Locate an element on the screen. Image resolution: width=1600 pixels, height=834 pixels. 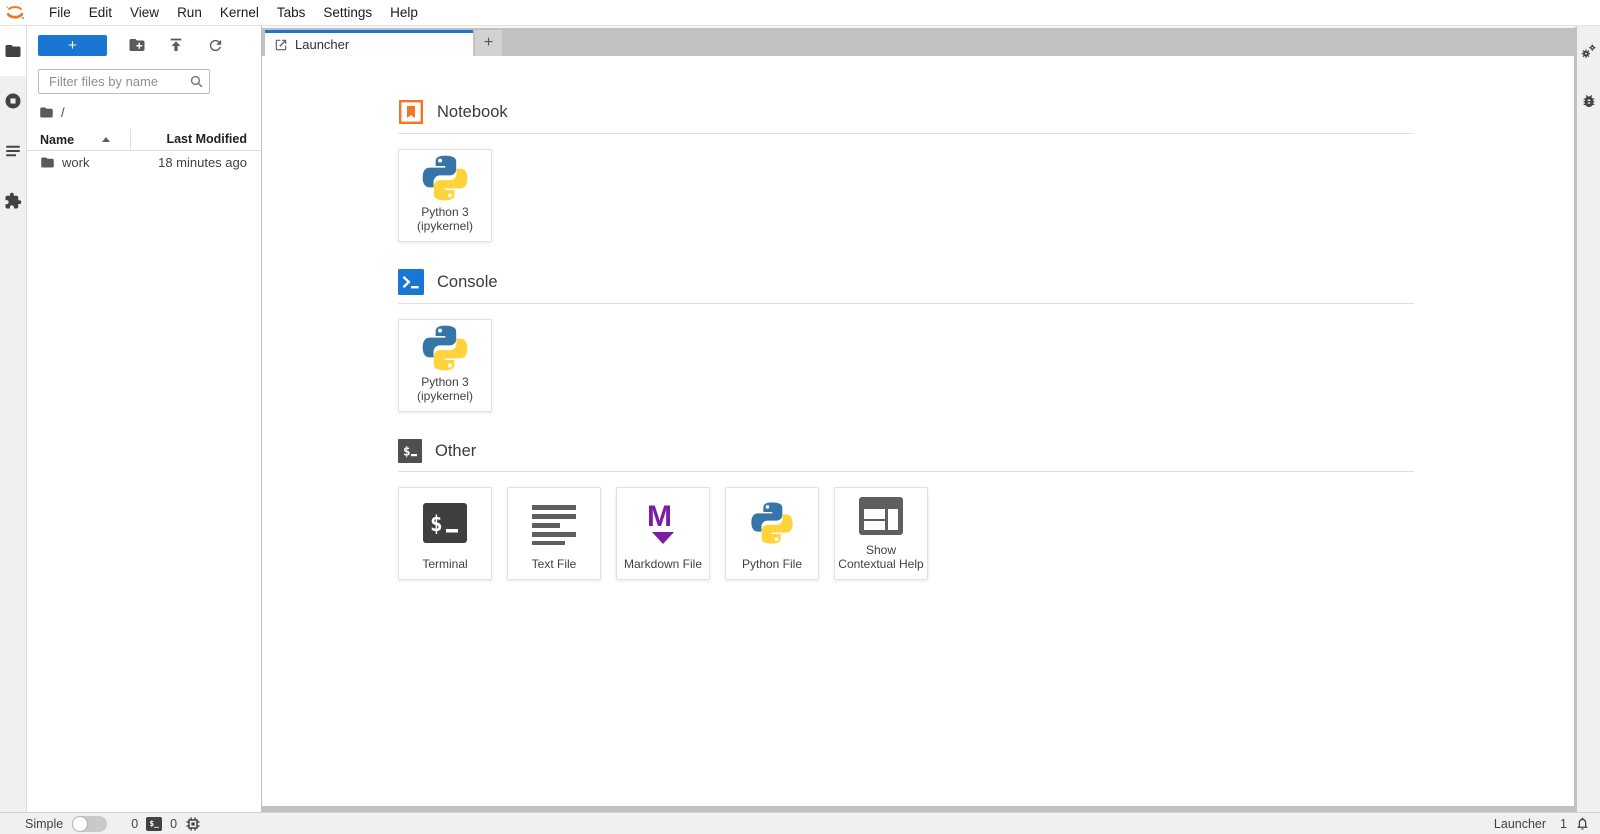
breadcrumb-home-icon is located at coordinates (46, 112).